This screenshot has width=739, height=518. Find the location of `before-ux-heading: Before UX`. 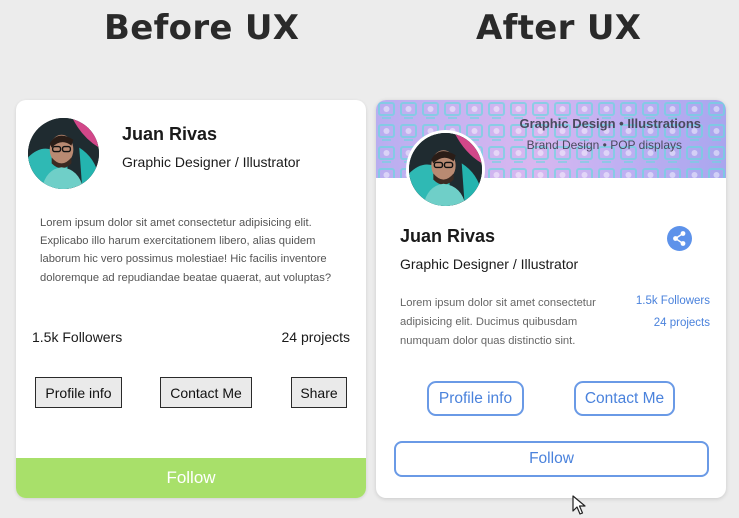

before-ux-heading: Before UX is located at coordinates (202, 28).